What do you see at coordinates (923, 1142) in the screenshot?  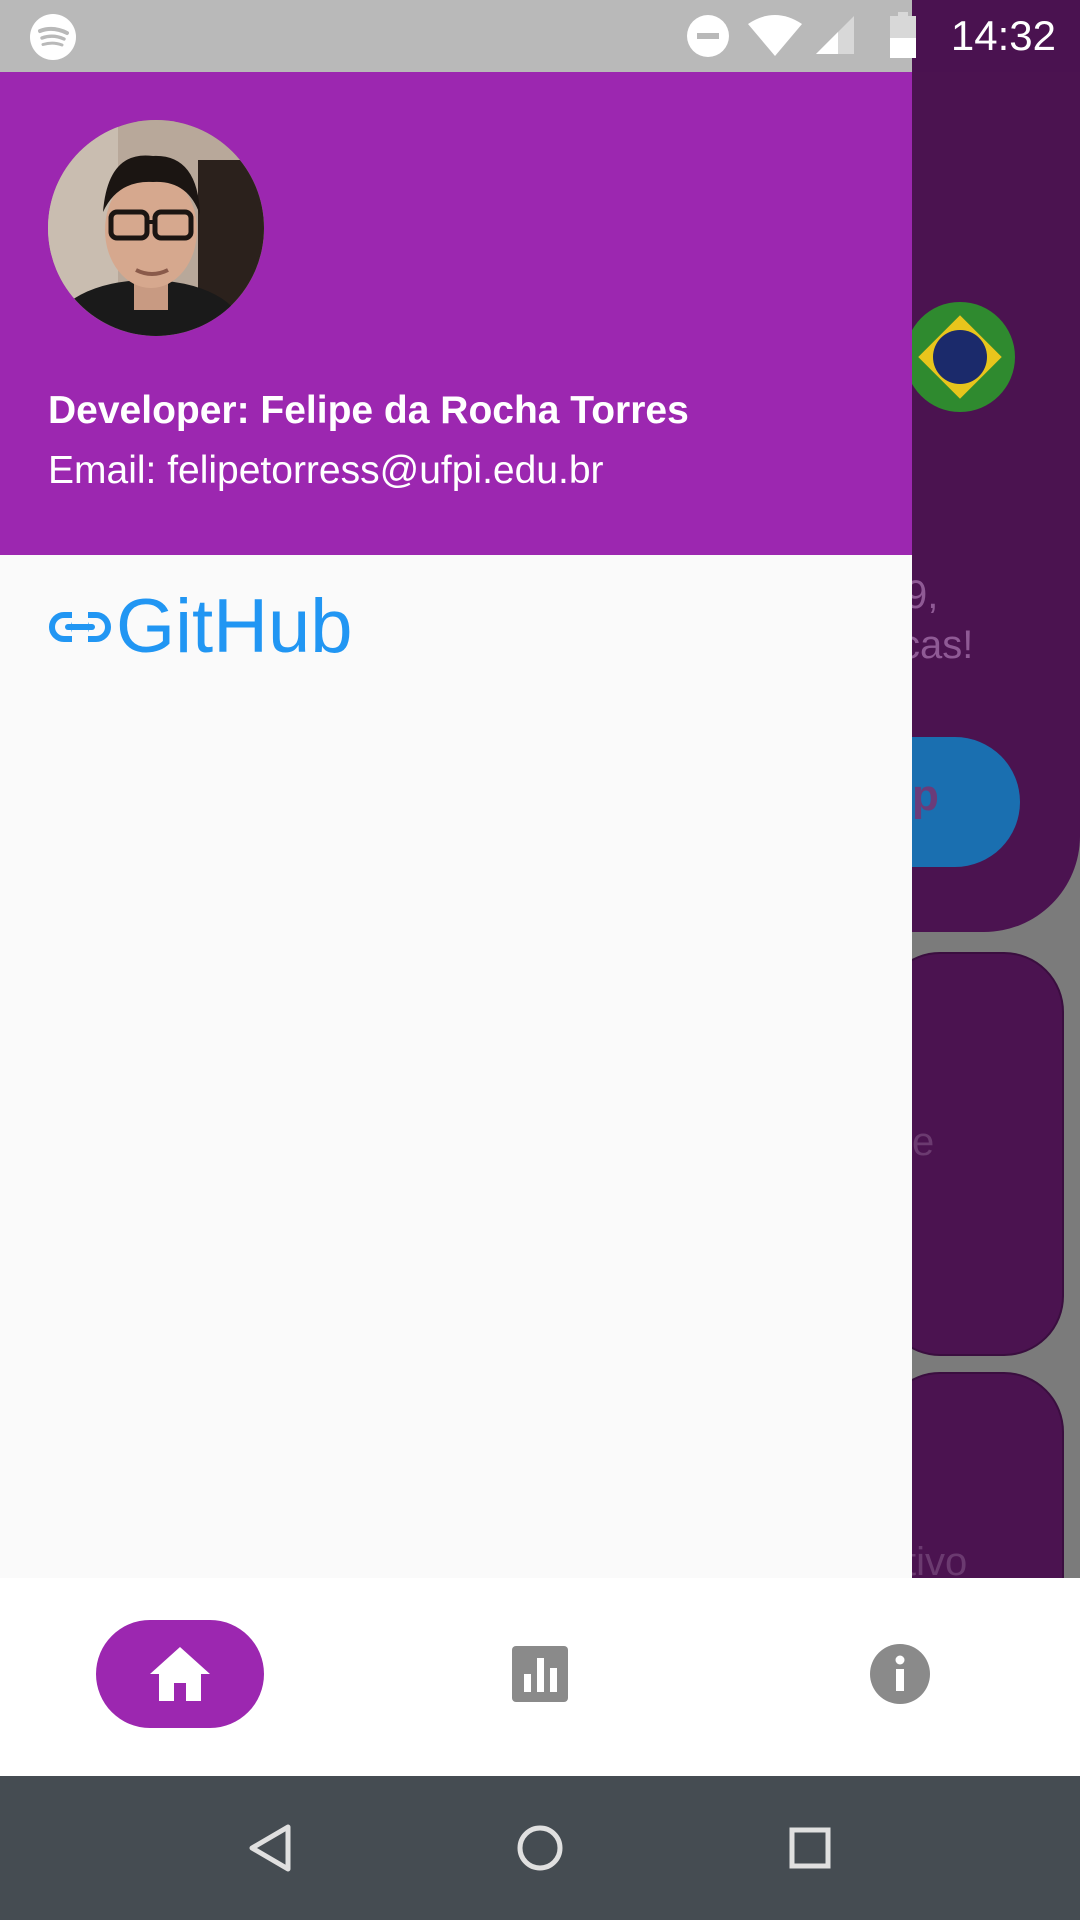 I see `background-text-line: e` at bounding box center [923, 1142].